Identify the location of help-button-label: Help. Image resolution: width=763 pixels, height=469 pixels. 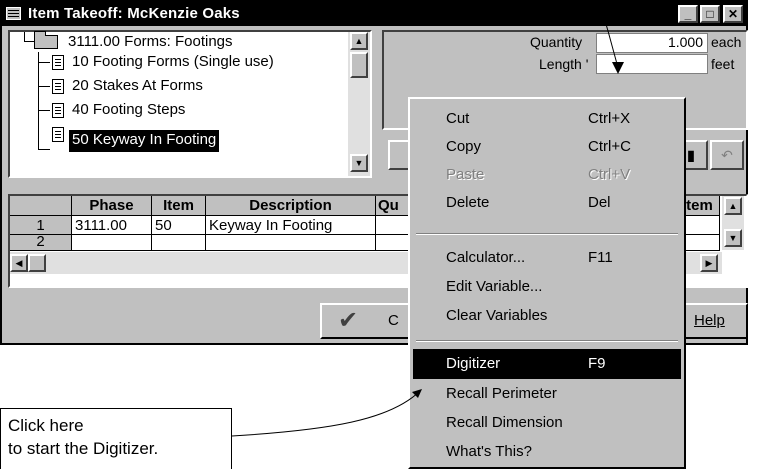
(709, 320).